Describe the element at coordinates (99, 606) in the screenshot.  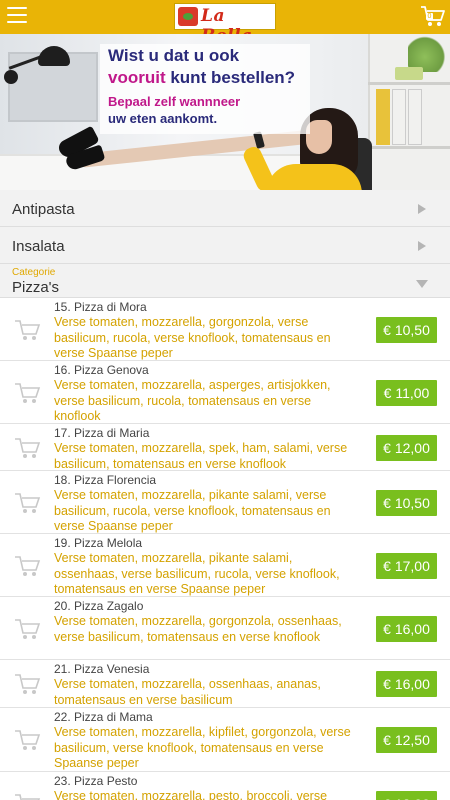
I see `item-name: 20. Pizza Zagalo` at that location.